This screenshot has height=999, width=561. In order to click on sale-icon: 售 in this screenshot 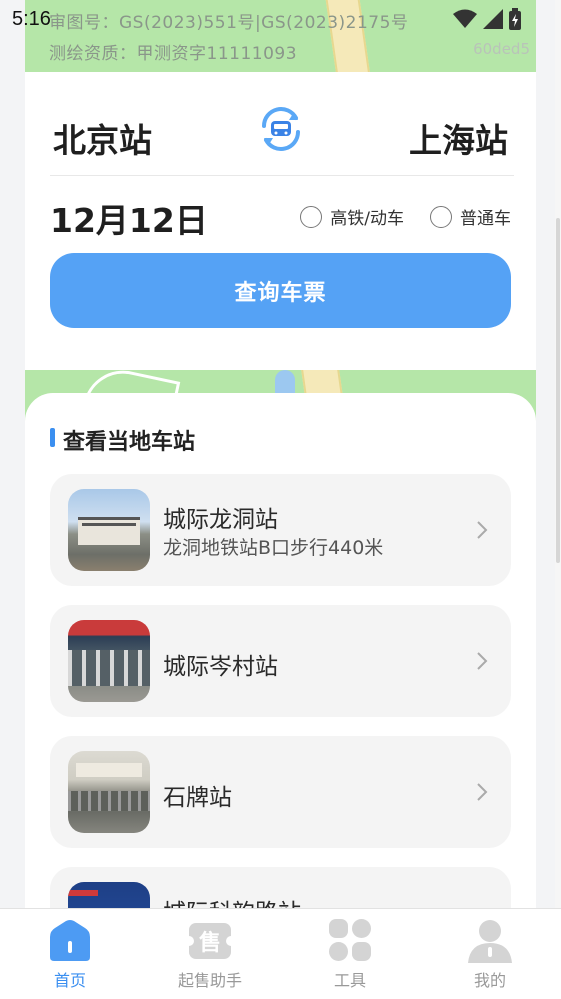, I will do `click(210, 941)`.